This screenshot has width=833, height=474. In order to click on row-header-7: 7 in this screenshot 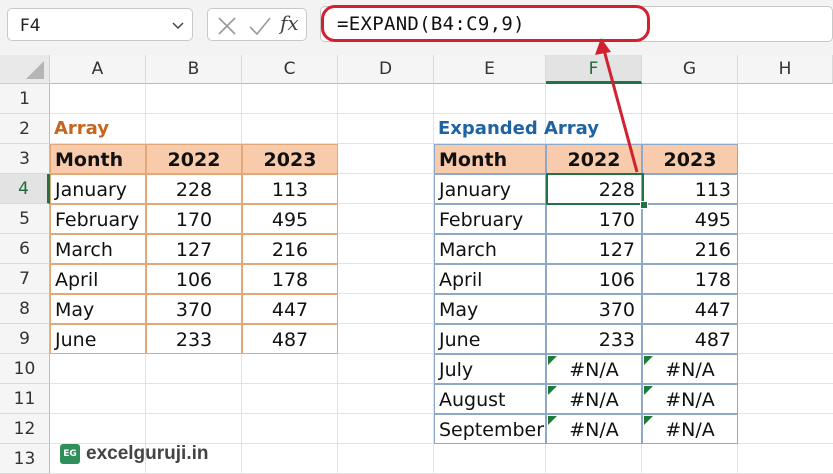, I will do `click(25, 279)`.